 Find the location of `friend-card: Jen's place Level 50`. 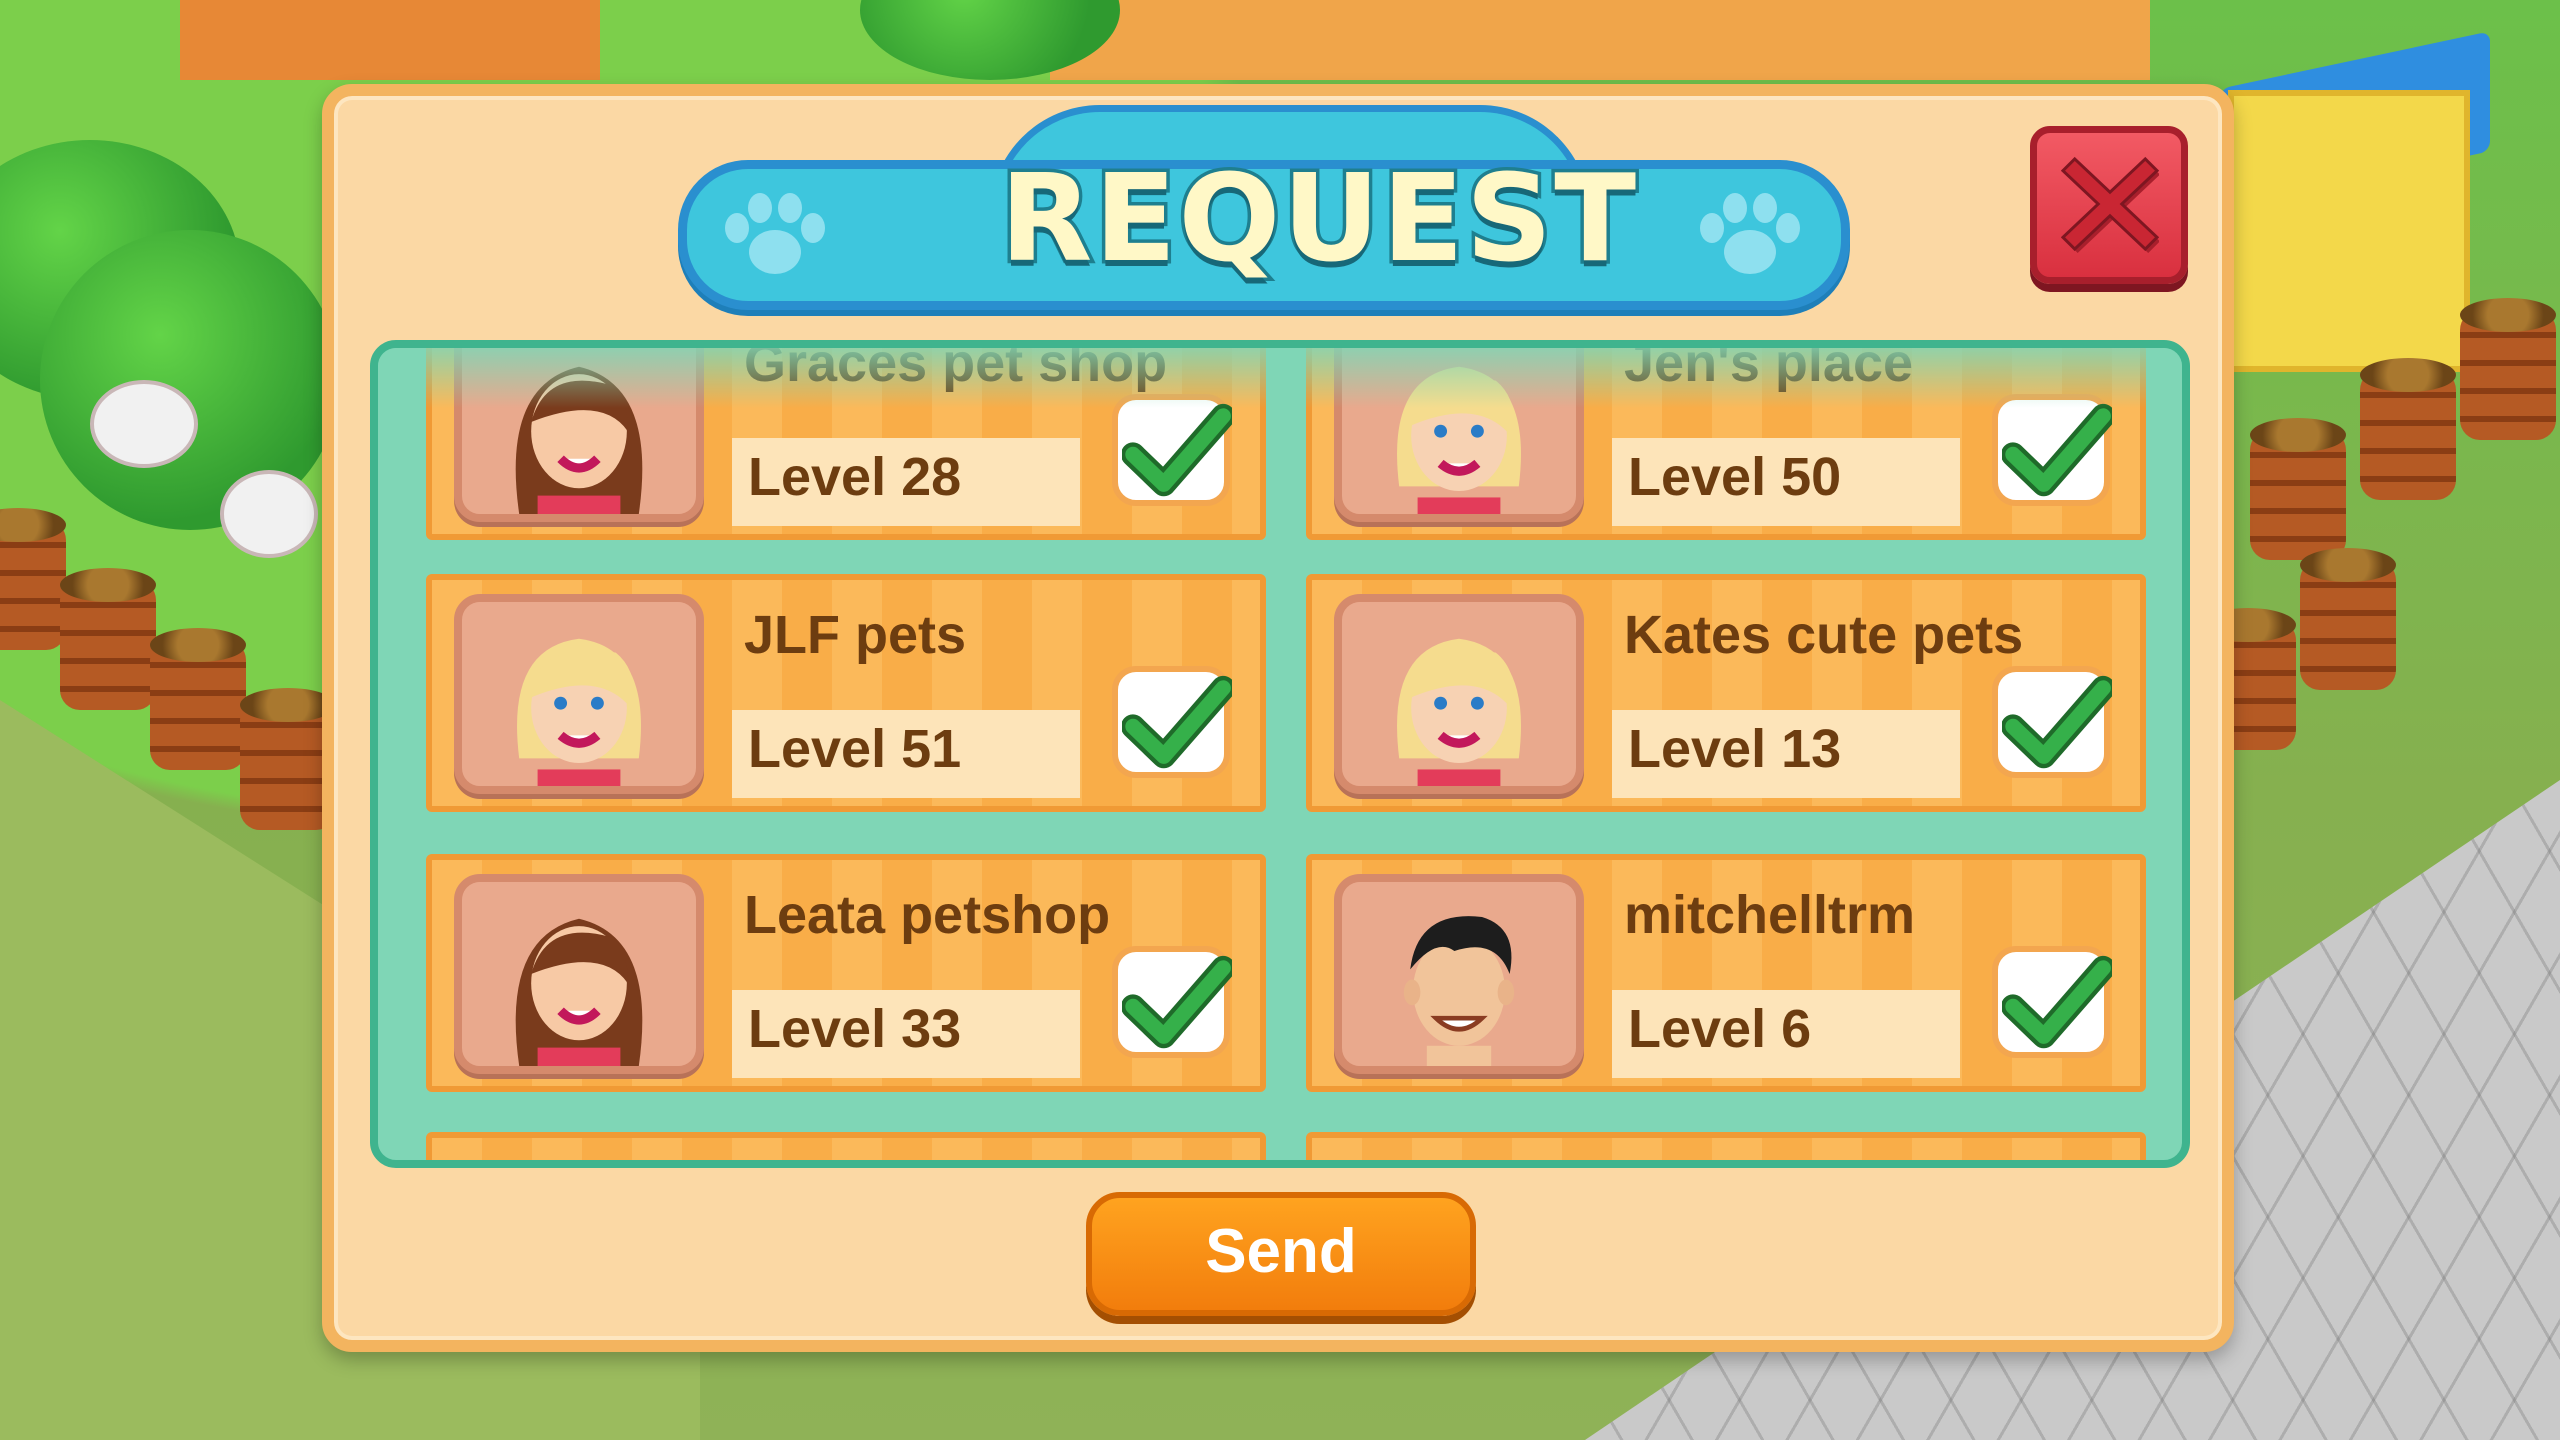

friend-card: Jen's place Level 50 is located at coordinates (1726, 440).